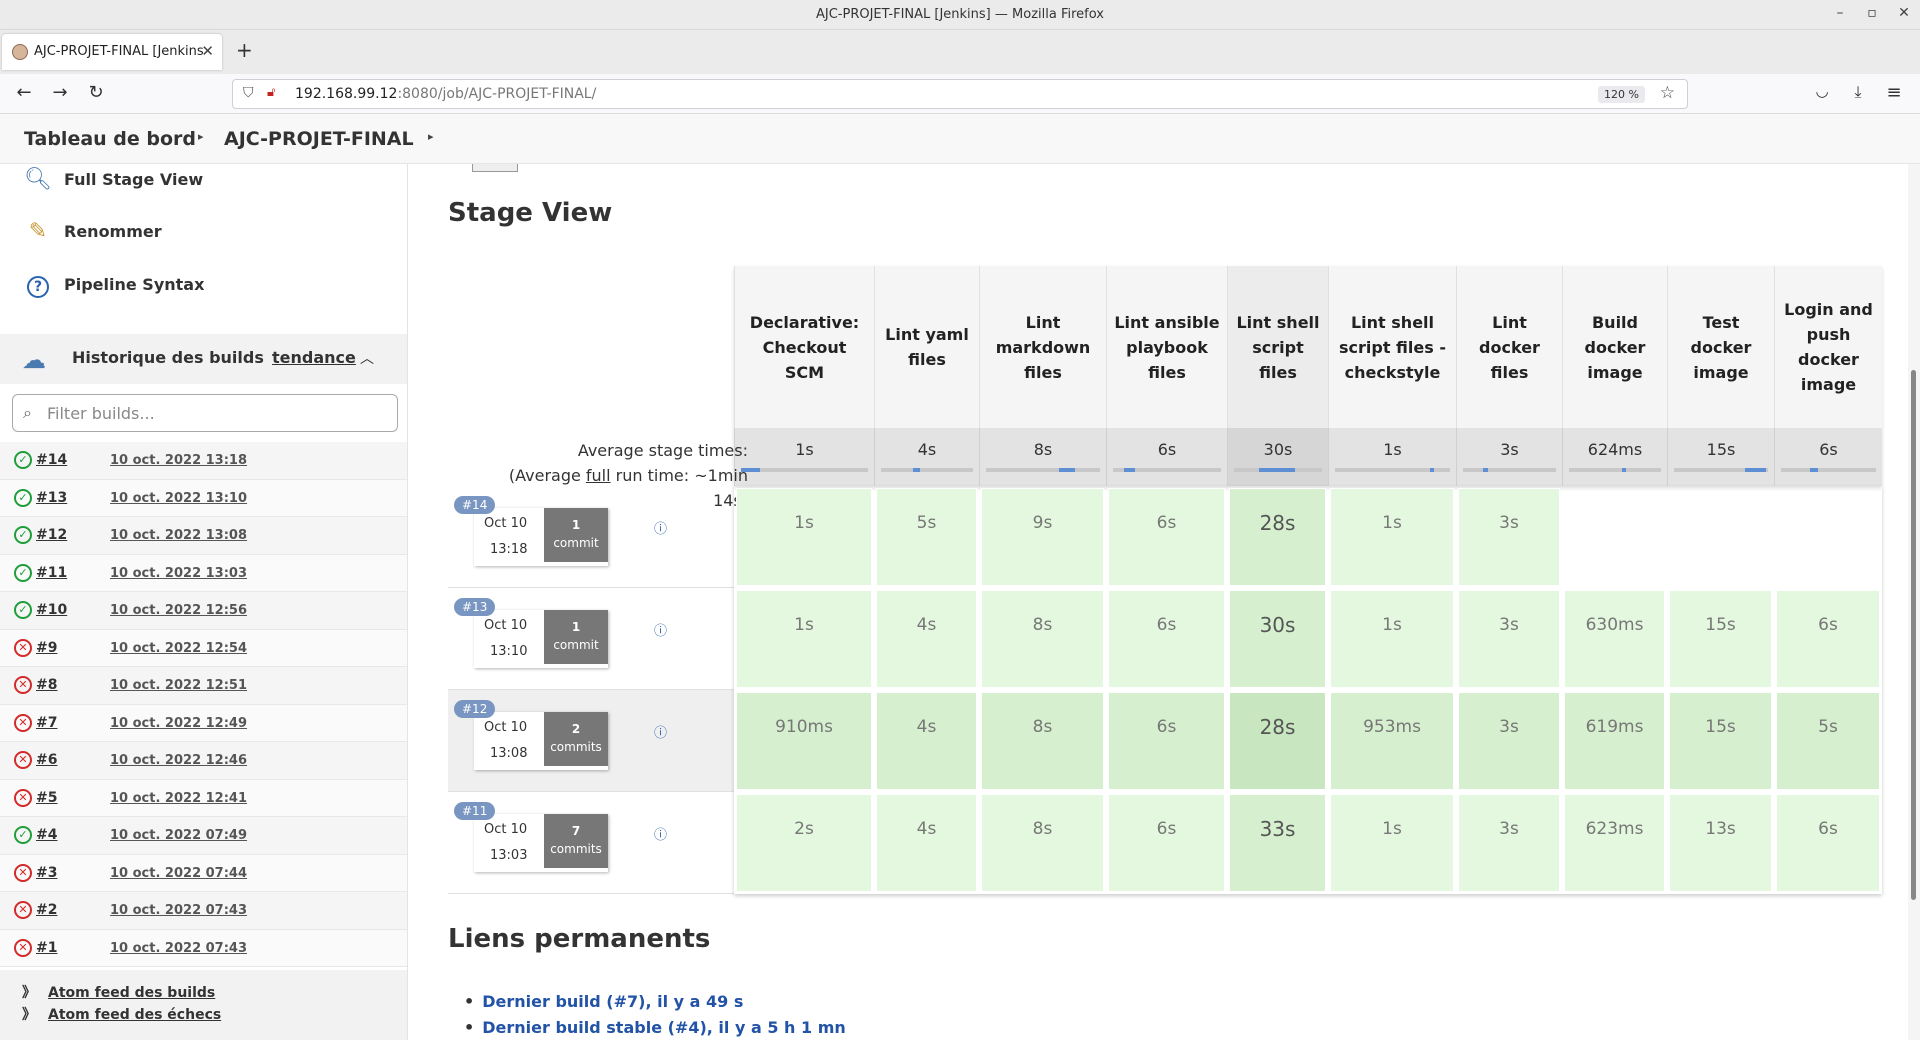  I want to click on full-link: full, so click(598, 475).